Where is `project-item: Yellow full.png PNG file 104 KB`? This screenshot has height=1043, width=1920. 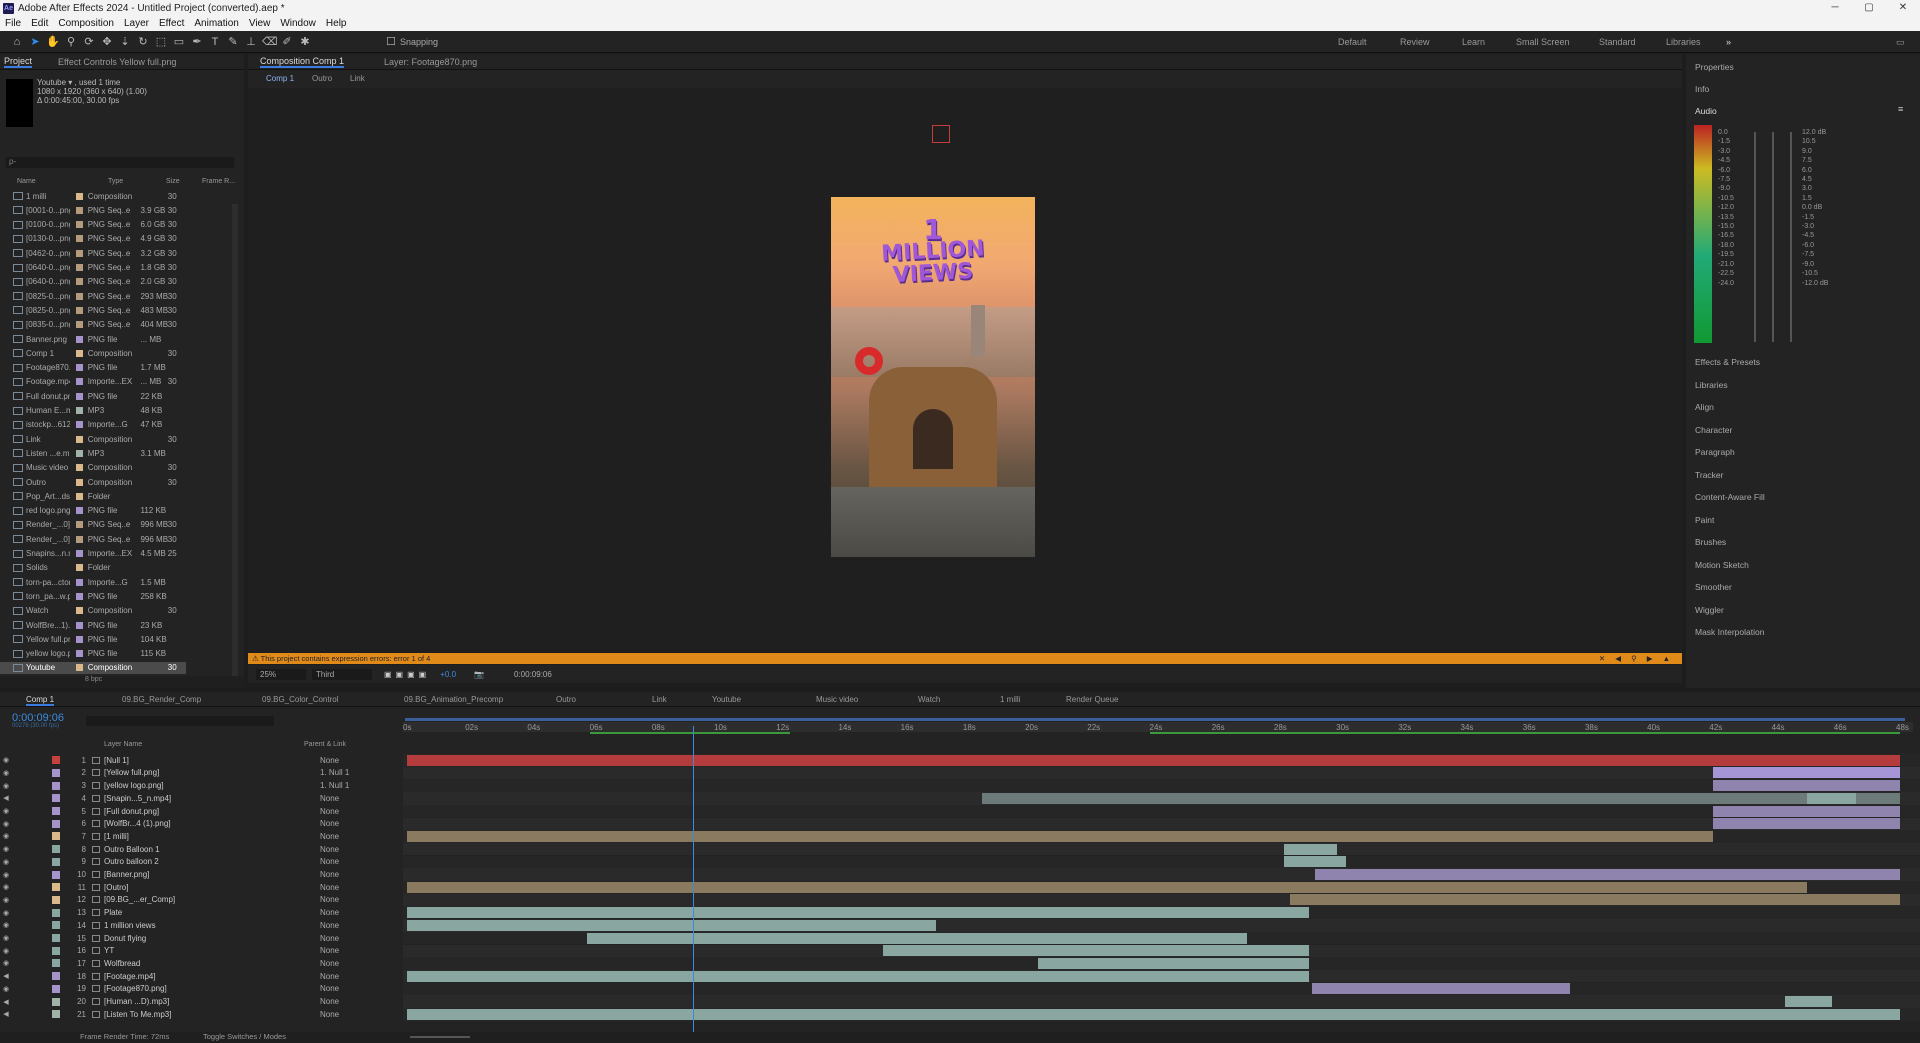
project-item: Yellow full.png PNG file 104 KB is located at coordinates (93, 639).